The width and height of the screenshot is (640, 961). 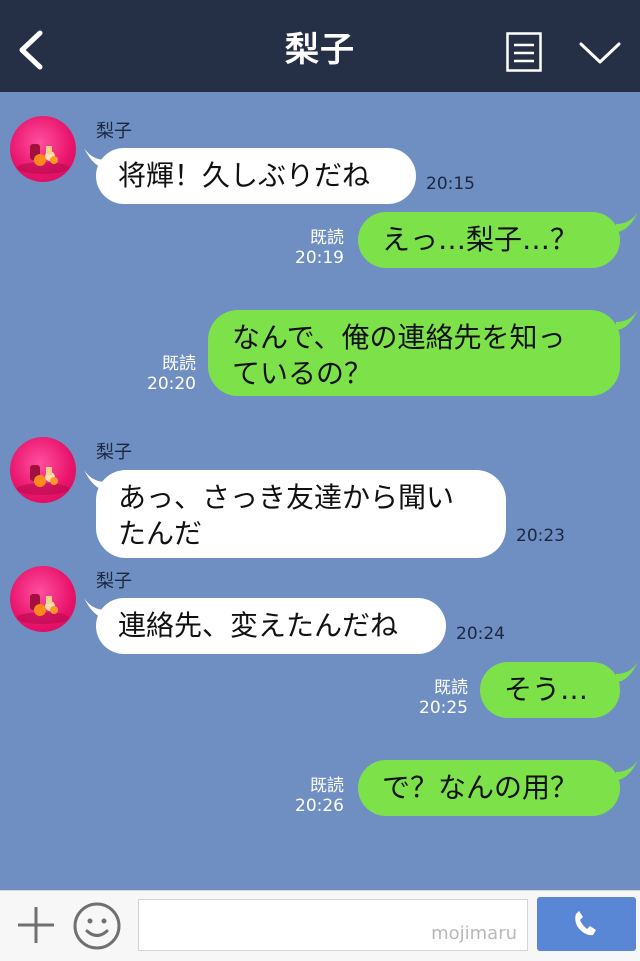 I want to click on message-meta: 既読 20:25, so click(x=441, y=698).